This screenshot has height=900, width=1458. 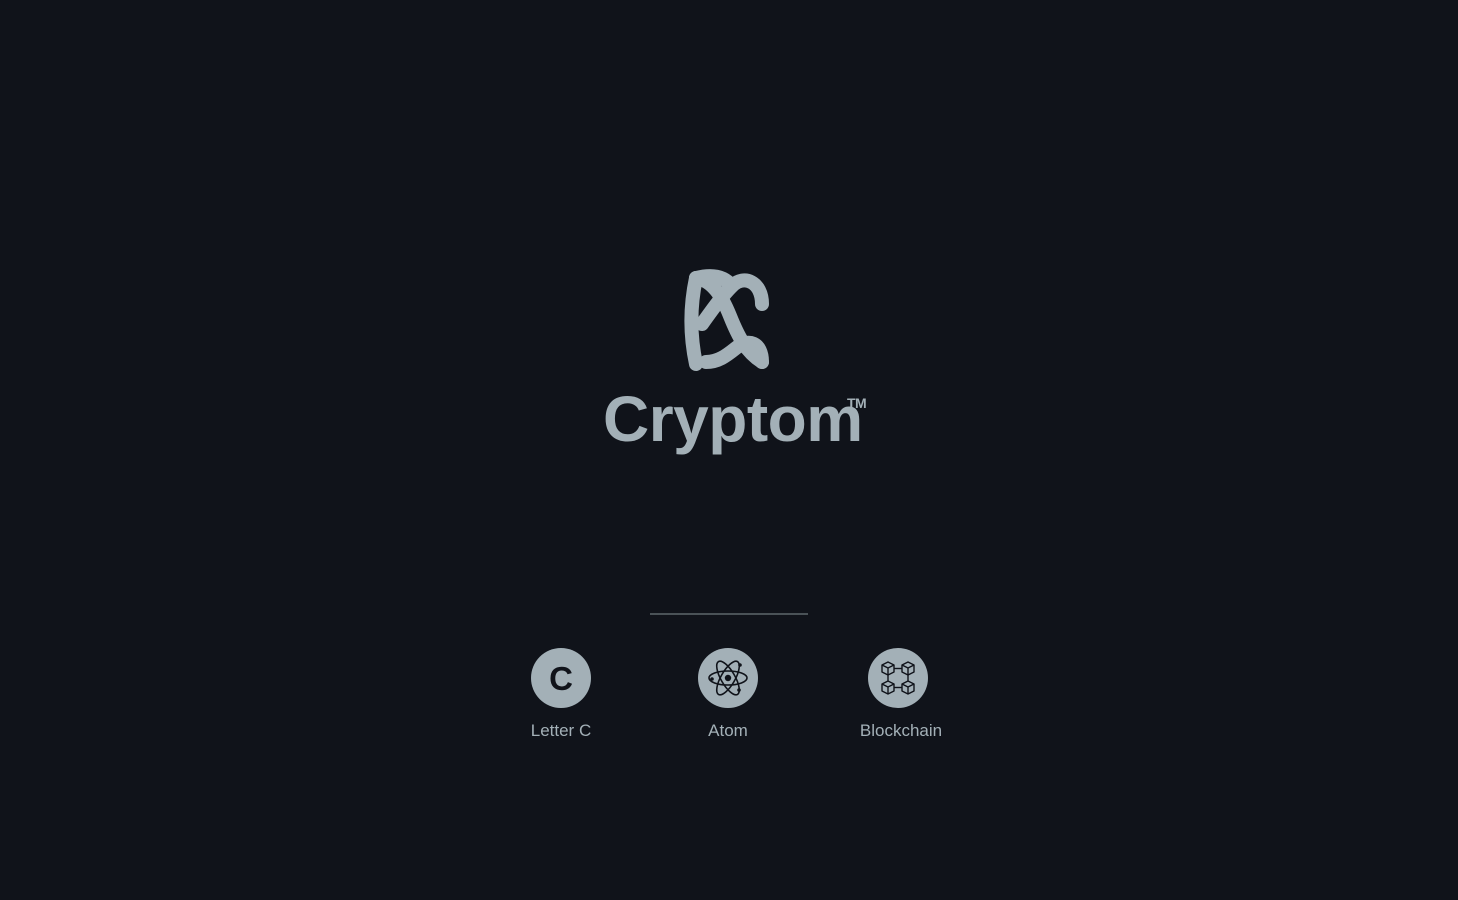 What do you see at coordinates (728, 730) in the screenshot?
I see `concept-label: Atom` at bounding box center [728, 730].